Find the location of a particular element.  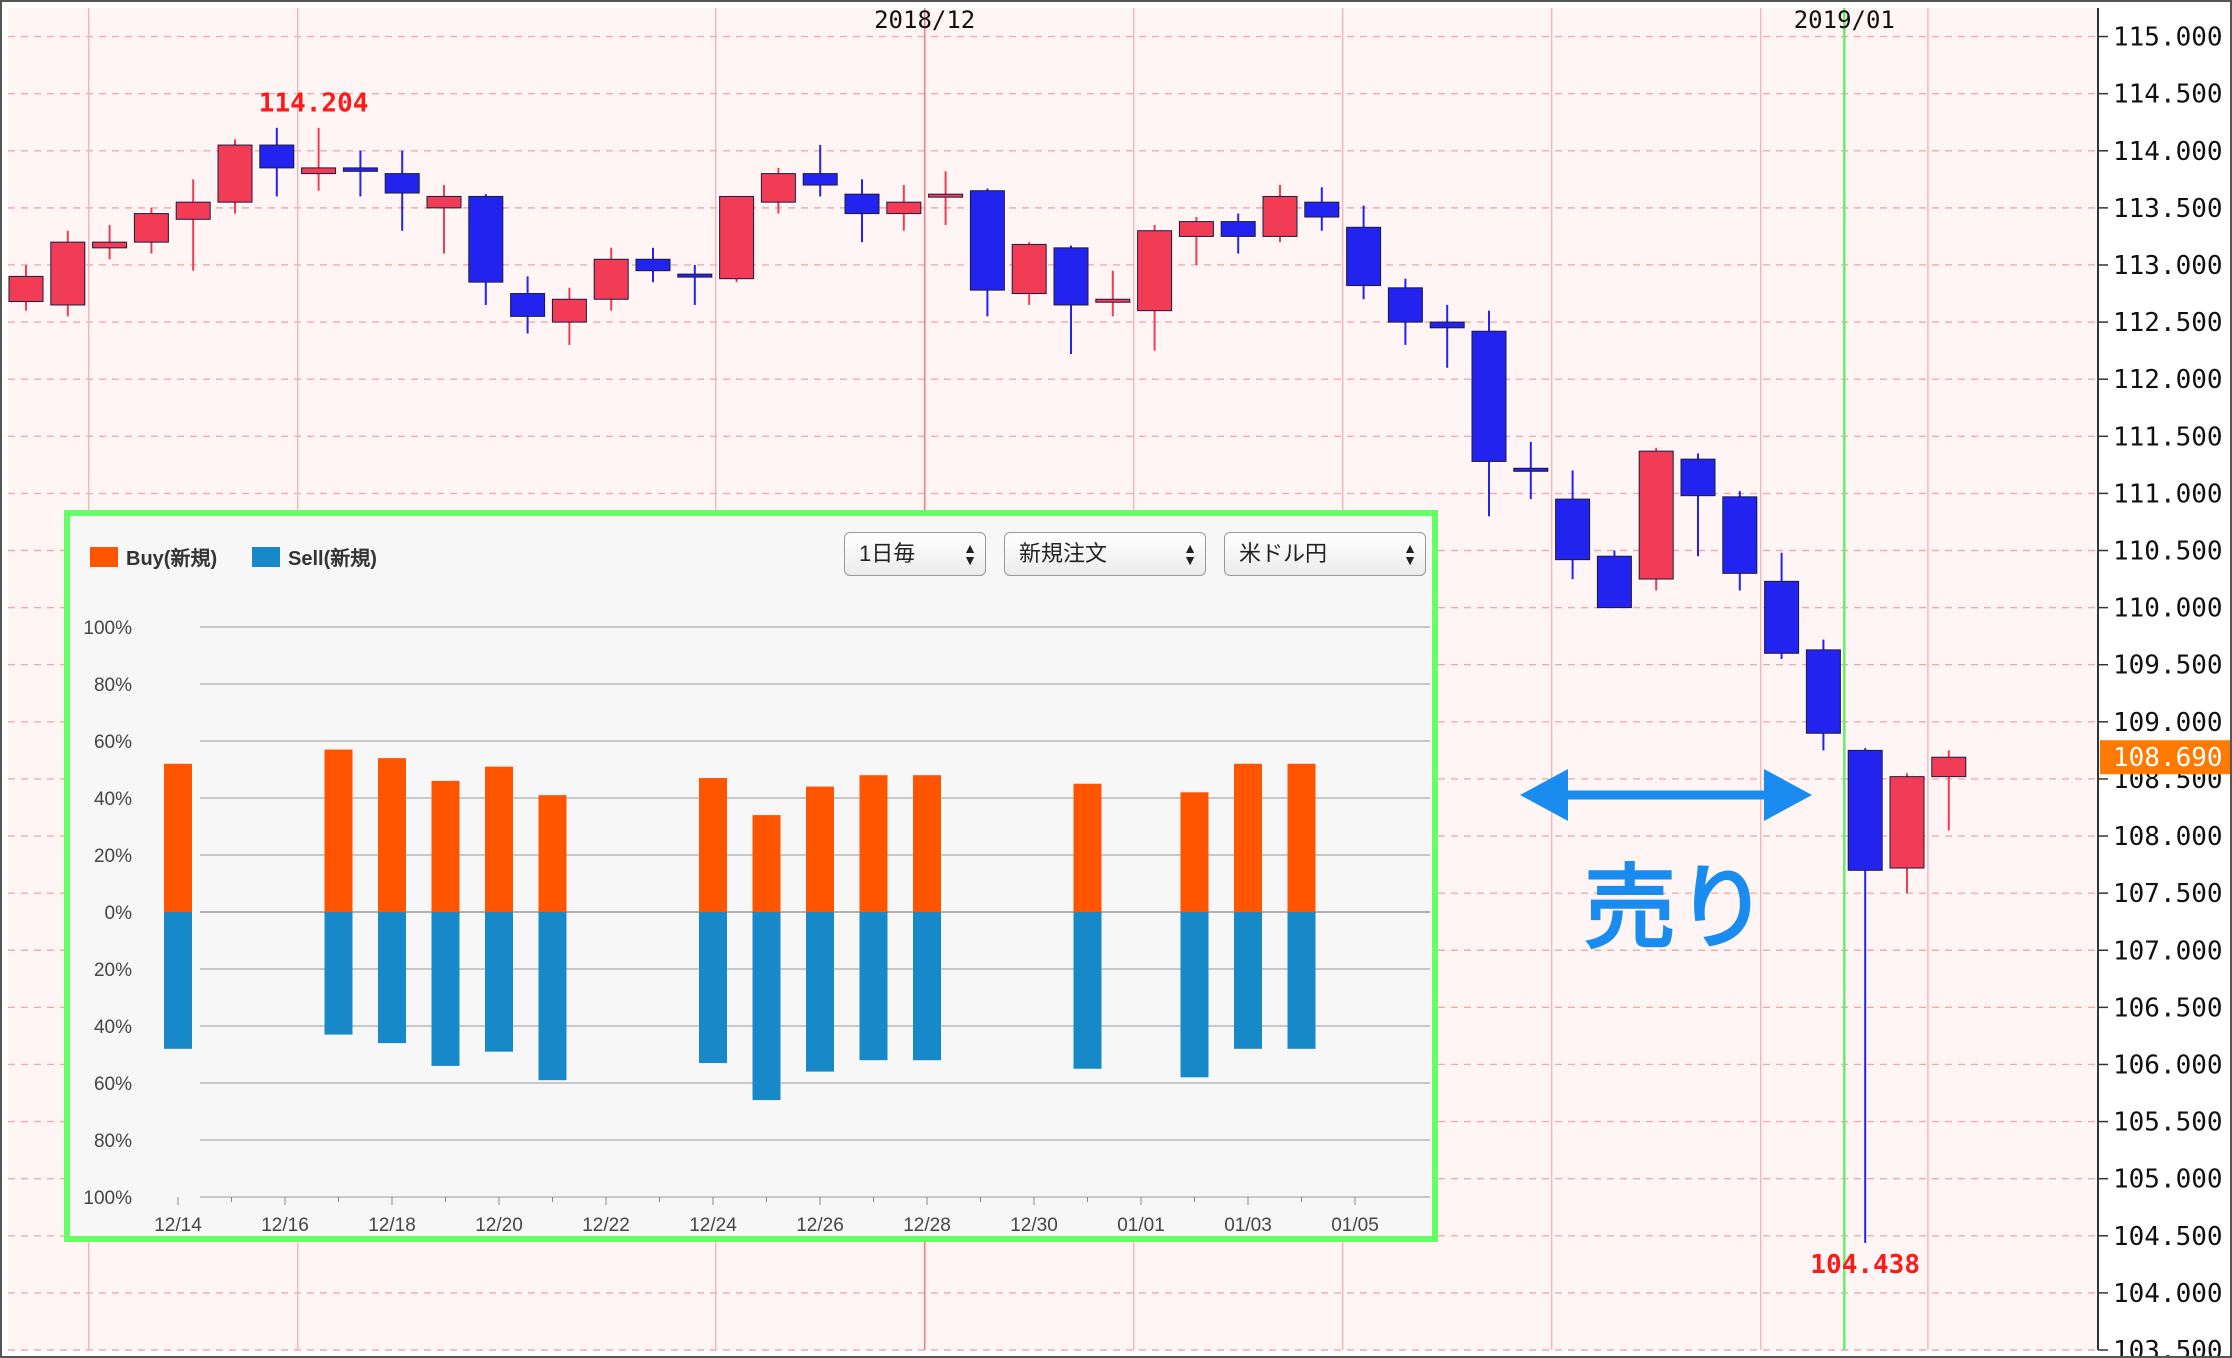

price-tick-label: 115.000 is located at coordinates (2168, 38).